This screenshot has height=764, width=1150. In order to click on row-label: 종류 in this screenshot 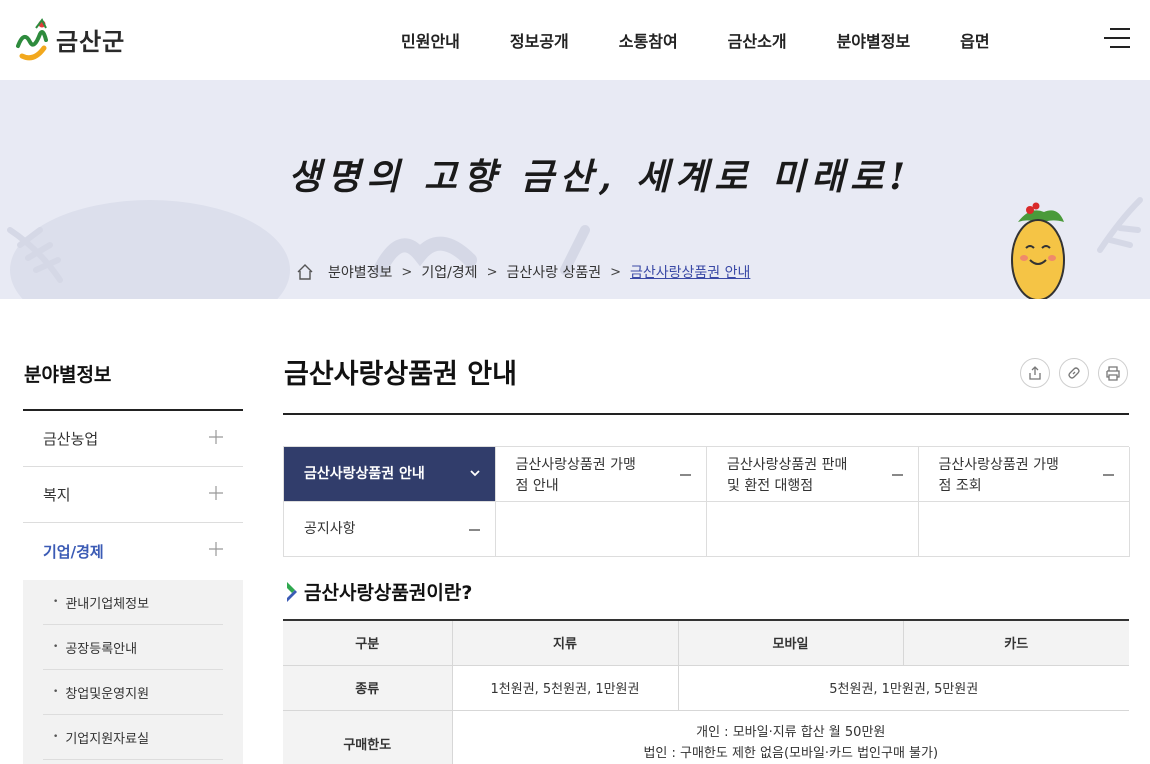, I will do `click(368, 687)`.